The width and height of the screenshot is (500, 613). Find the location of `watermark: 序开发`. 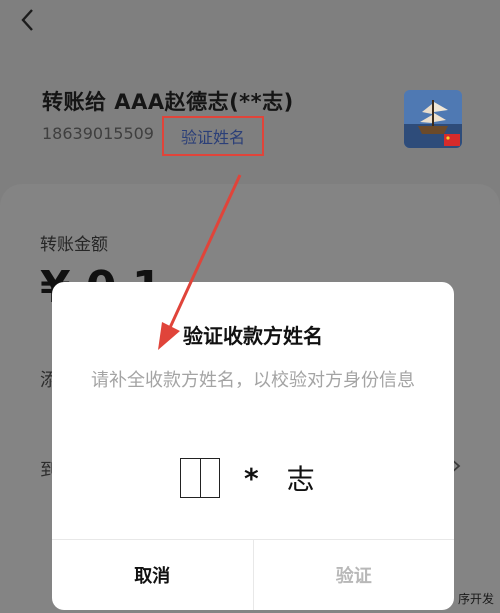

watermark: 序开发 is located at coordinates (475, 599).